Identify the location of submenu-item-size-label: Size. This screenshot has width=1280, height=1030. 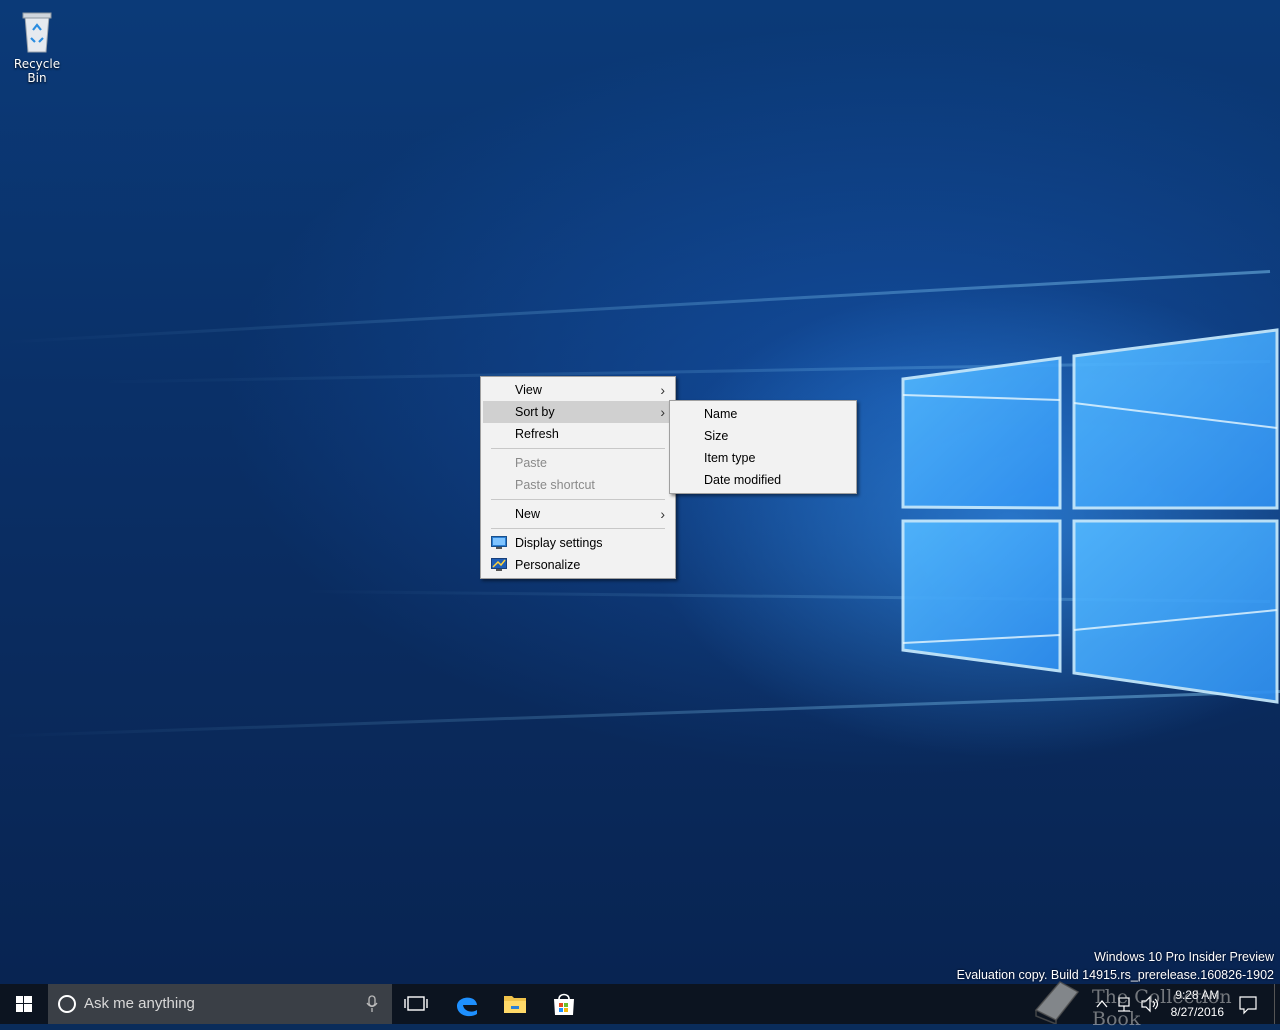
(716, 436).